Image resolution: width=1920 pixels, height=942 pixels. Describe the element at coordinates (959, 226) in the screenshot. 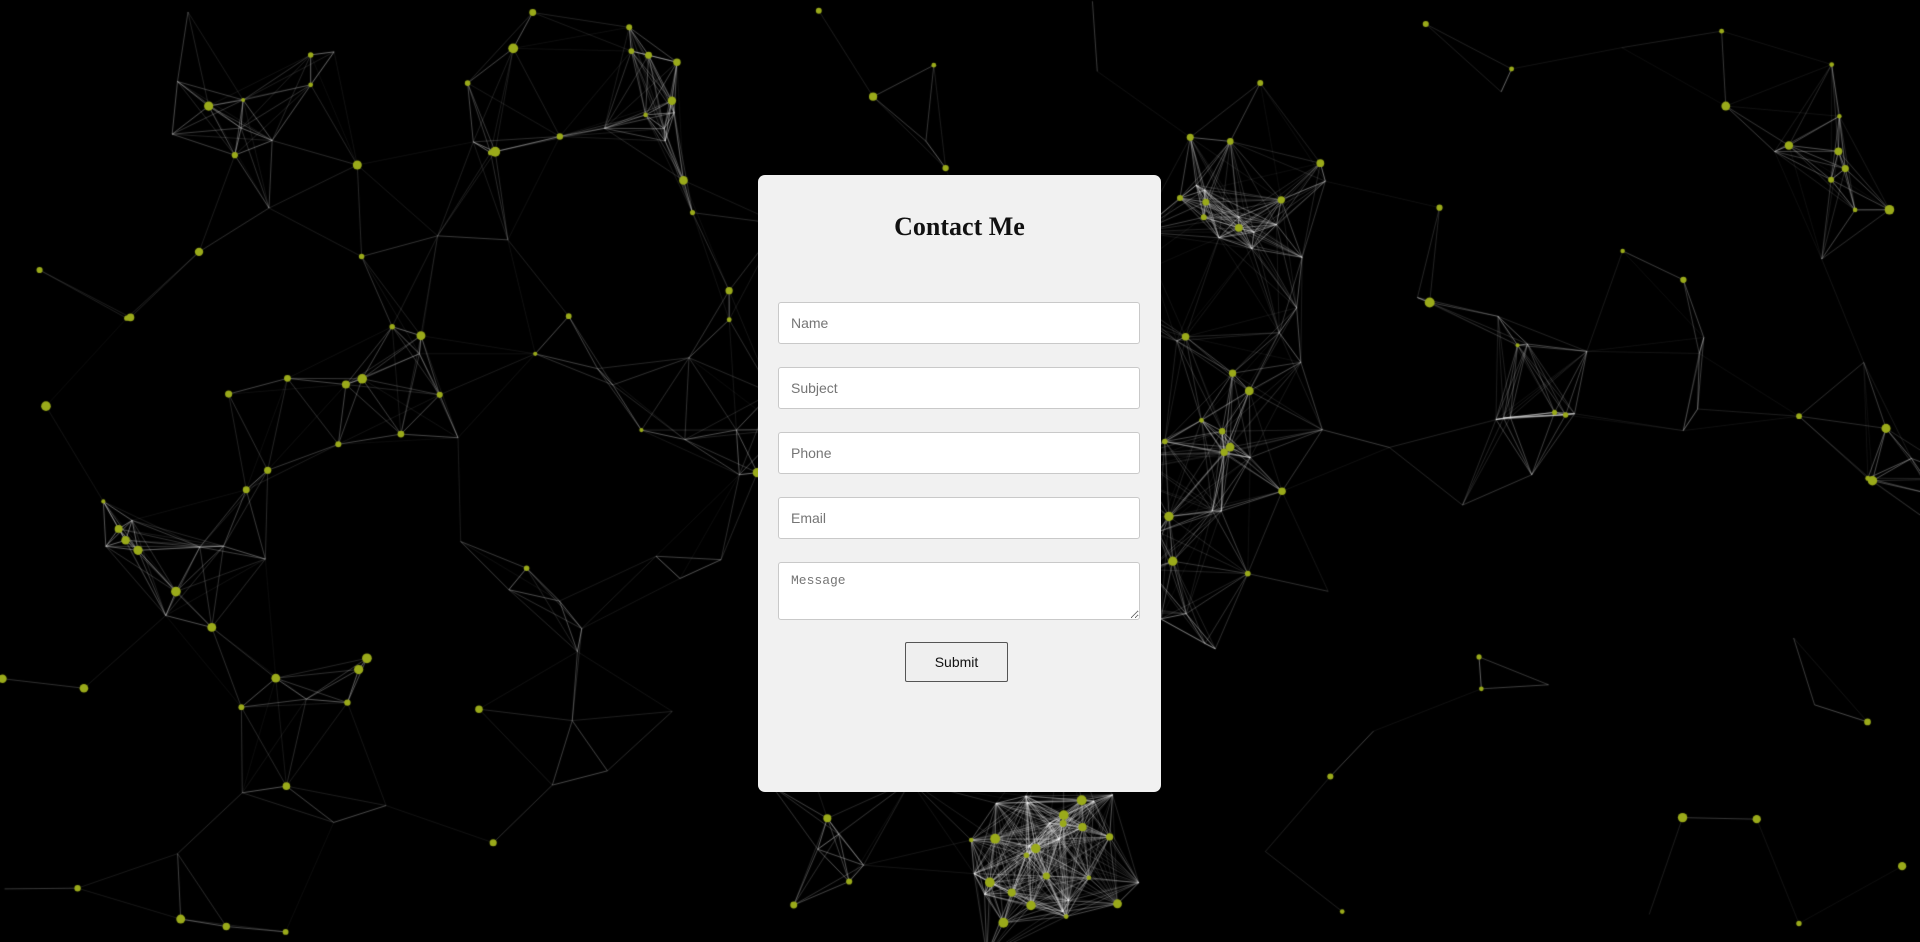

I see `contact-form-title: Contact Me` at that location.